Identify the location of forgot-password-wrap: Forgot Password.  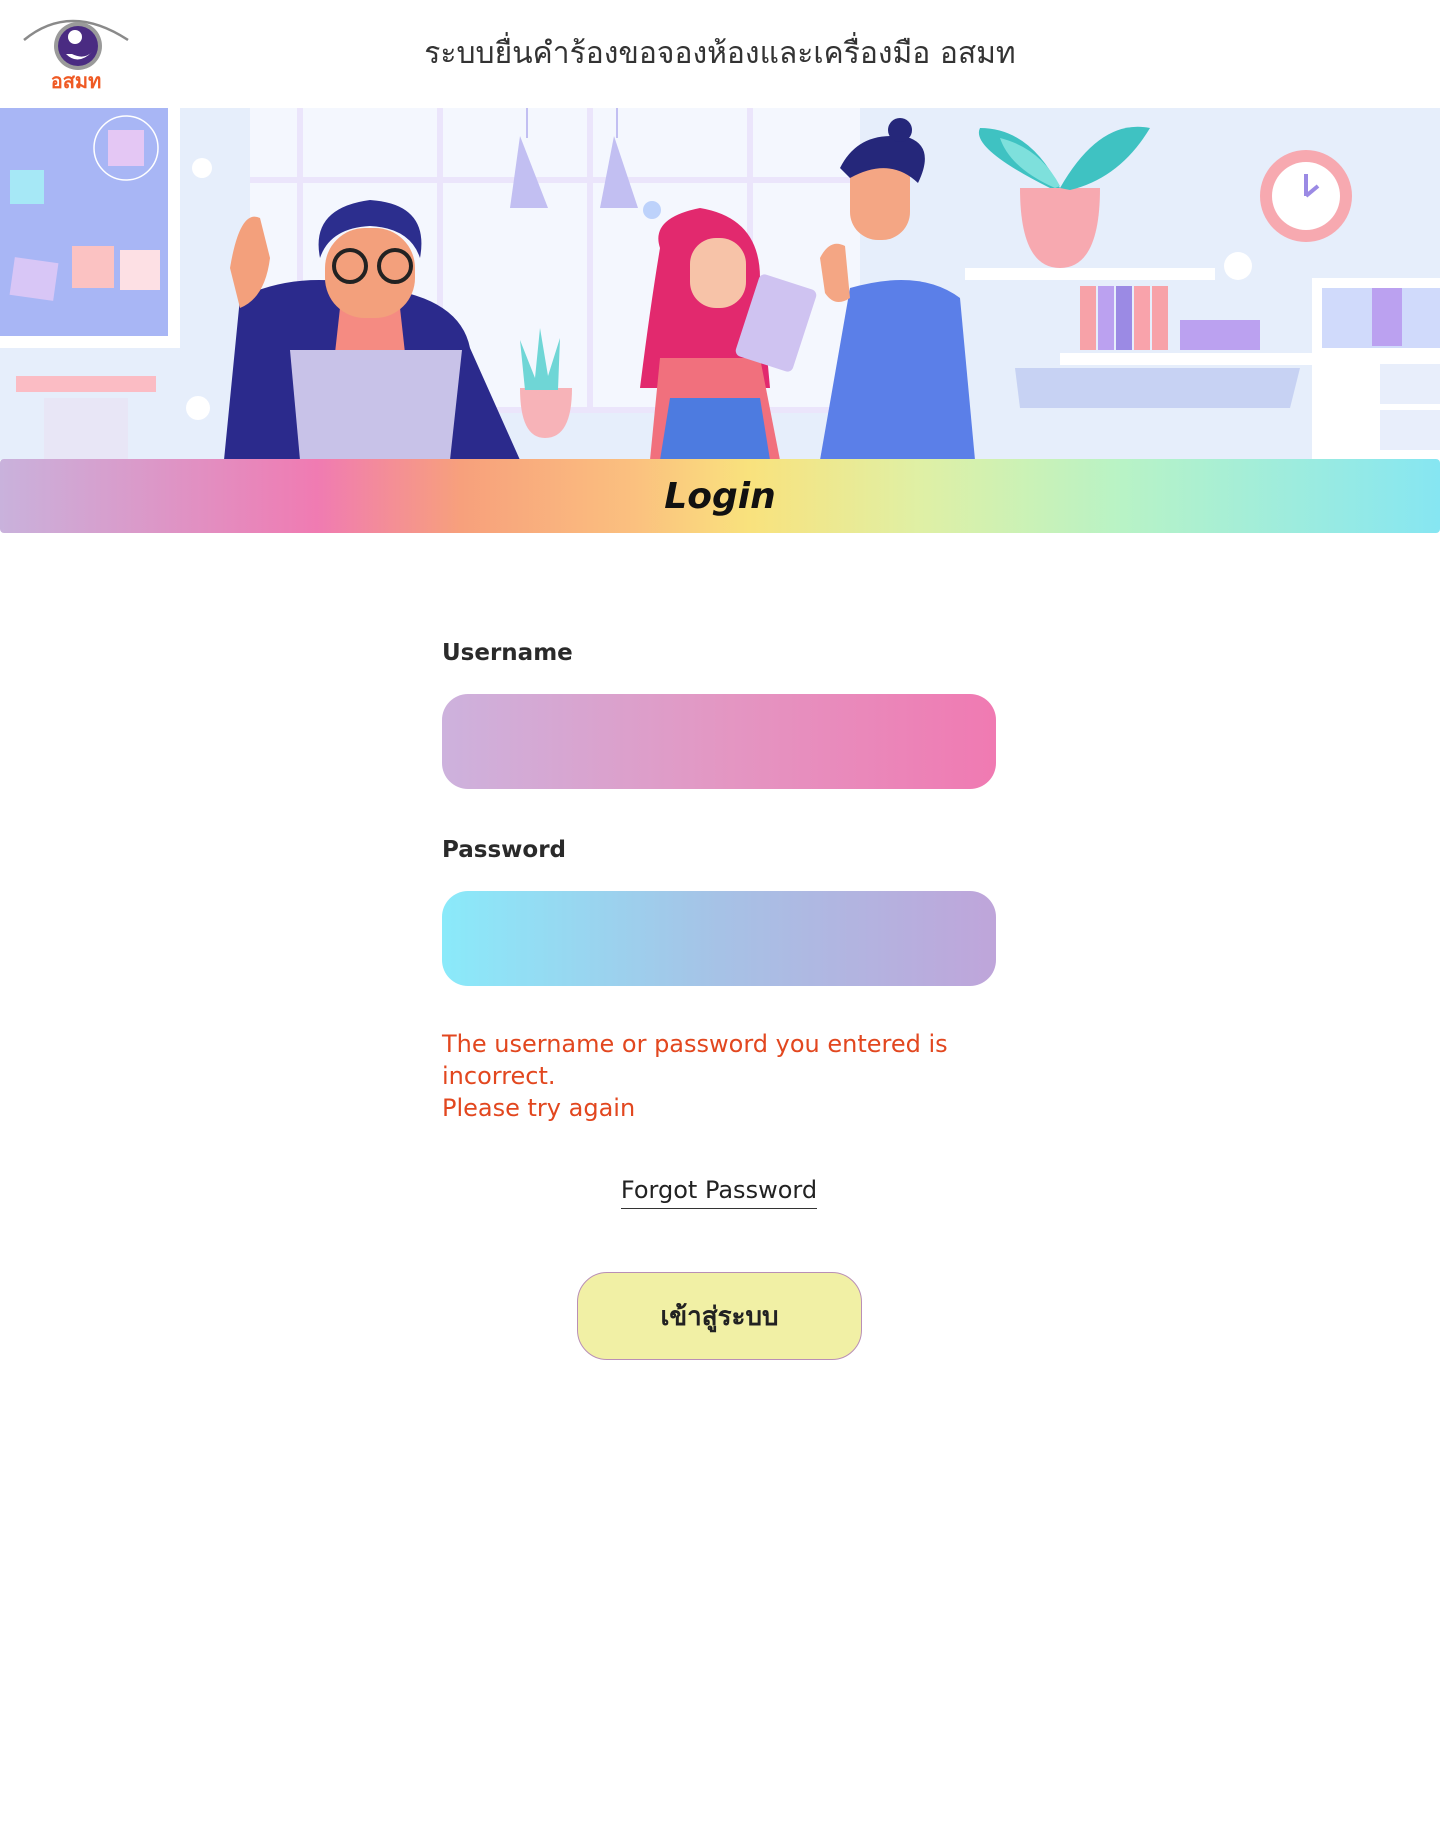
(719, 1192).